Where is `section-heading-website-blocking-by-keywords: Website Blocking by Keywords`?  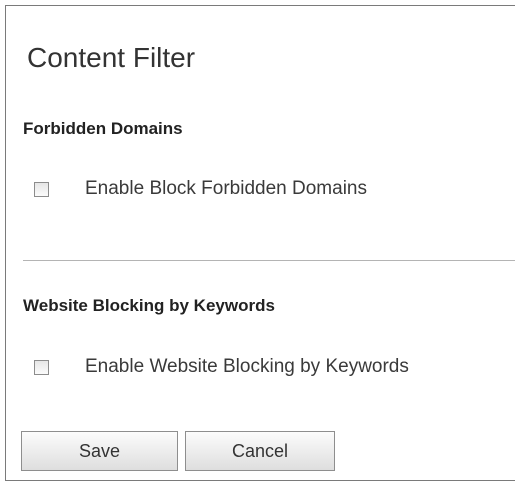 section-heading-website-blocking-by-keywords: Website Blocking by Keywords is located at coordinates (149, 305).